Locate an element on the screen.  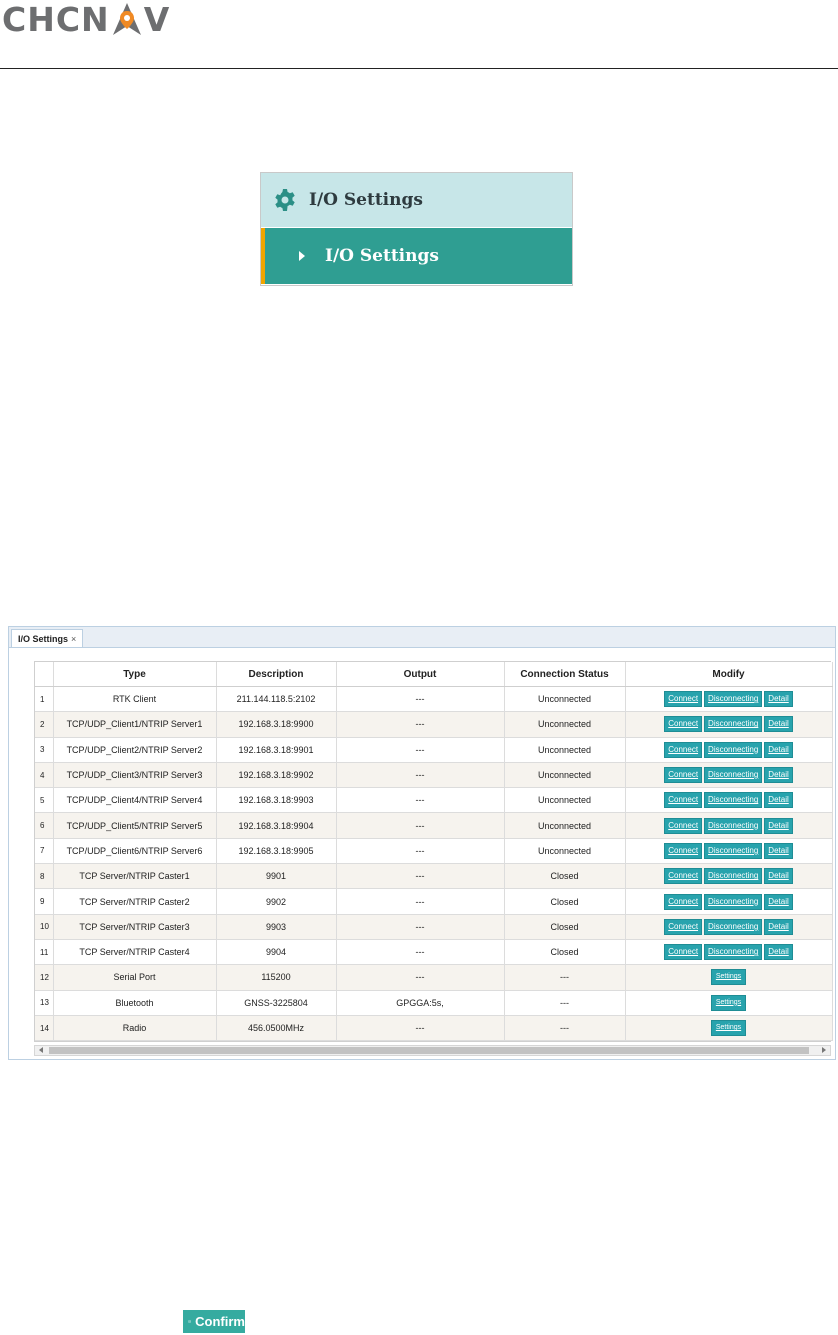
row-index: 4 is located at coordinates (44, 775).